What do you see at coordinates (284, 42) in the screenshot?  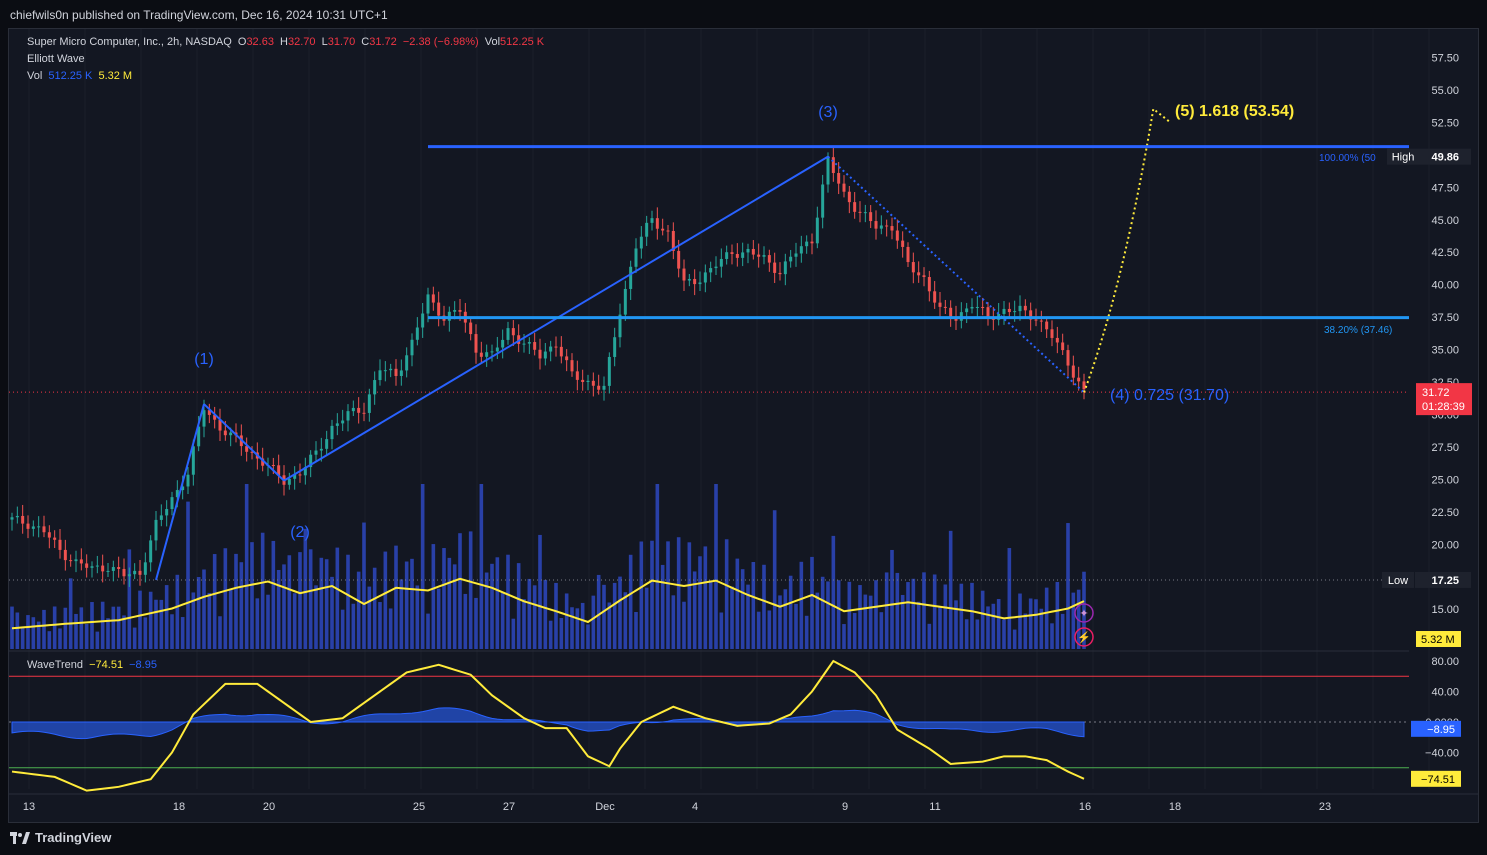 I see `high-label: H` at bounding box center [284, 42].